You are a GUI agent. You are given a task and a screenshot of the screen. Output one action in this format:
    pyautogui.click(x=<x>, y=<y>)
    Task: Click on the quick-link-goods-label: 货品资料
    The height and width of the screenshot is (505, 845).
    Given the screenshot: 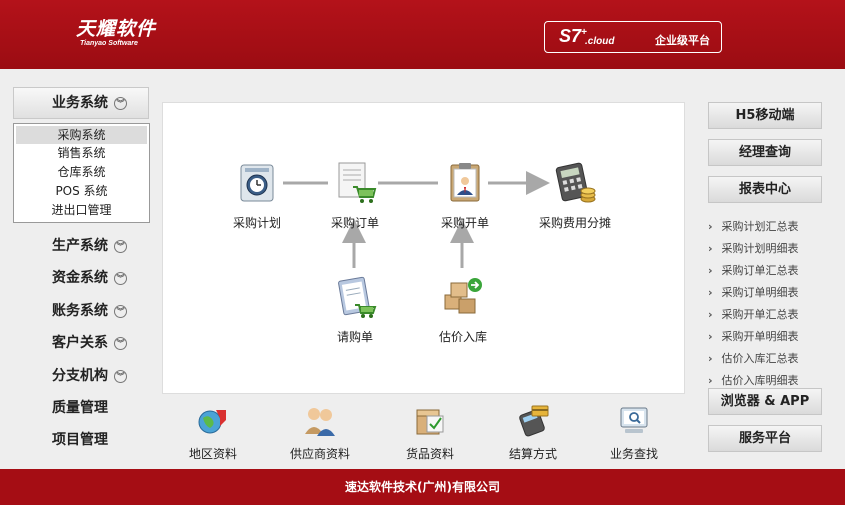 What is the action you would take?
    pyautogui.click(x=429, y=454)
    